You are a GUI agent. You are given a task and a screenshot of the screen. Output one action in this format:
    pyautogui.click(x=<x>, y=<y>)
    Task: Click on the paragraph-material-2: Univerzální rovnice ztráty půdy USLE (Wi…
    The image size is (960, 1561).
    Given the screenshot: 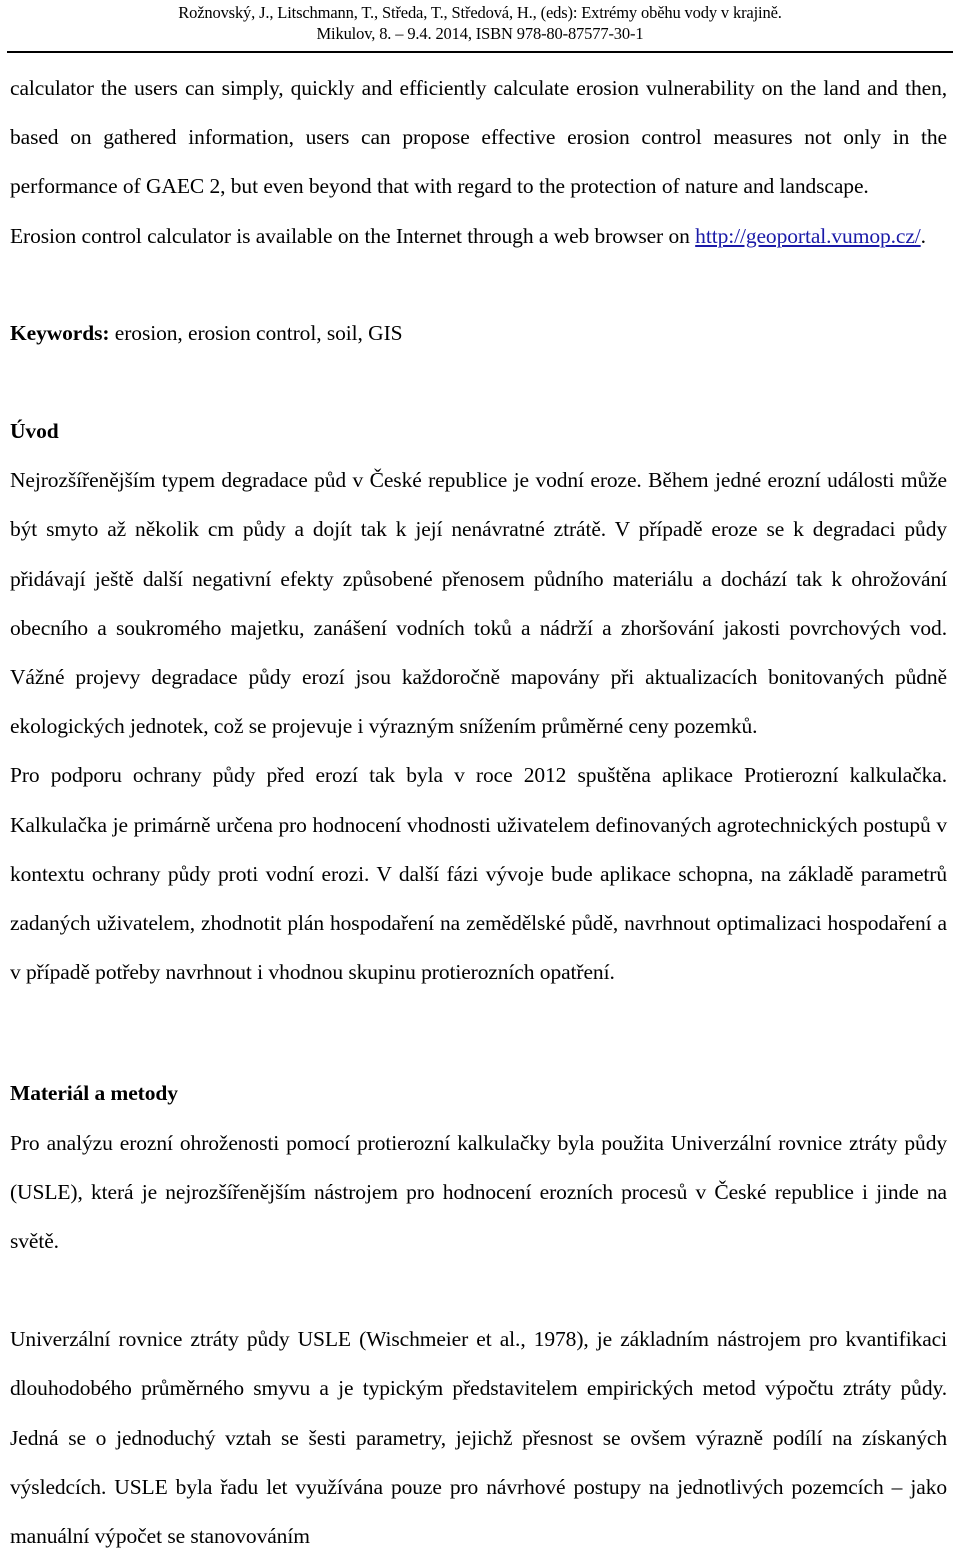 What is the action you would take?
    pyautogui.click(x=478, y=1438)
    